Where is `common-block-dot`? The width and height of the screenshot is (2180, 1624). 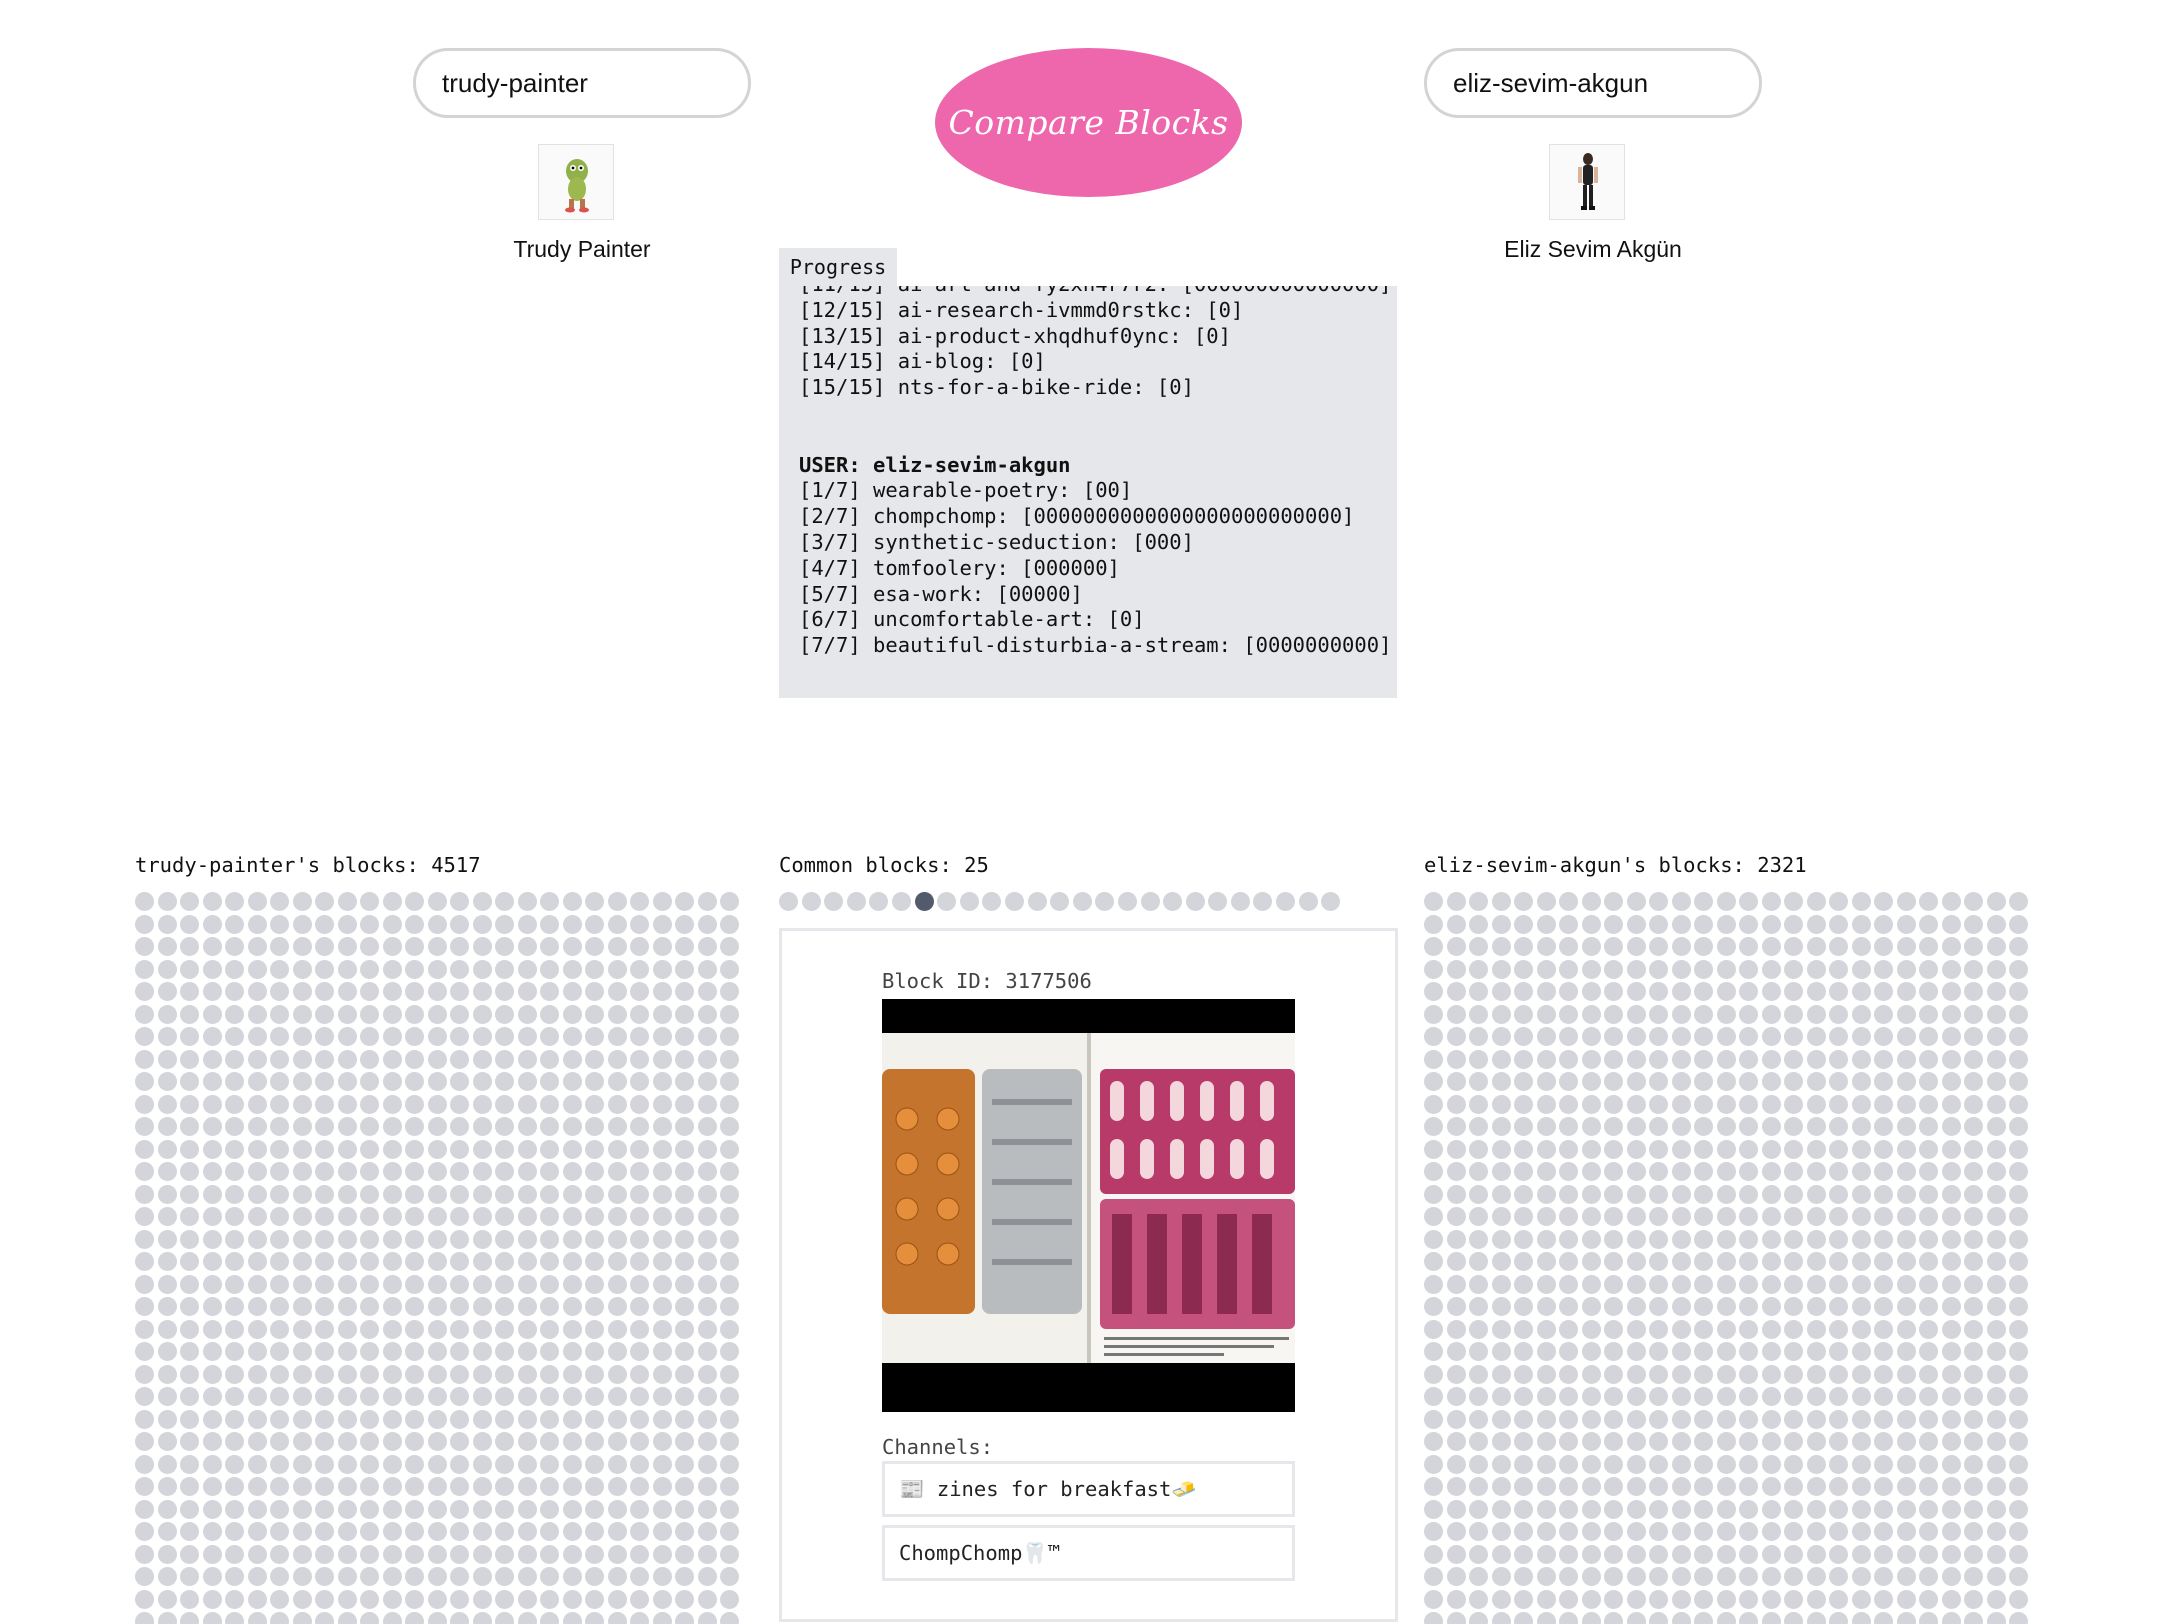
common-block-dot is located at coordinates (1331, 901).